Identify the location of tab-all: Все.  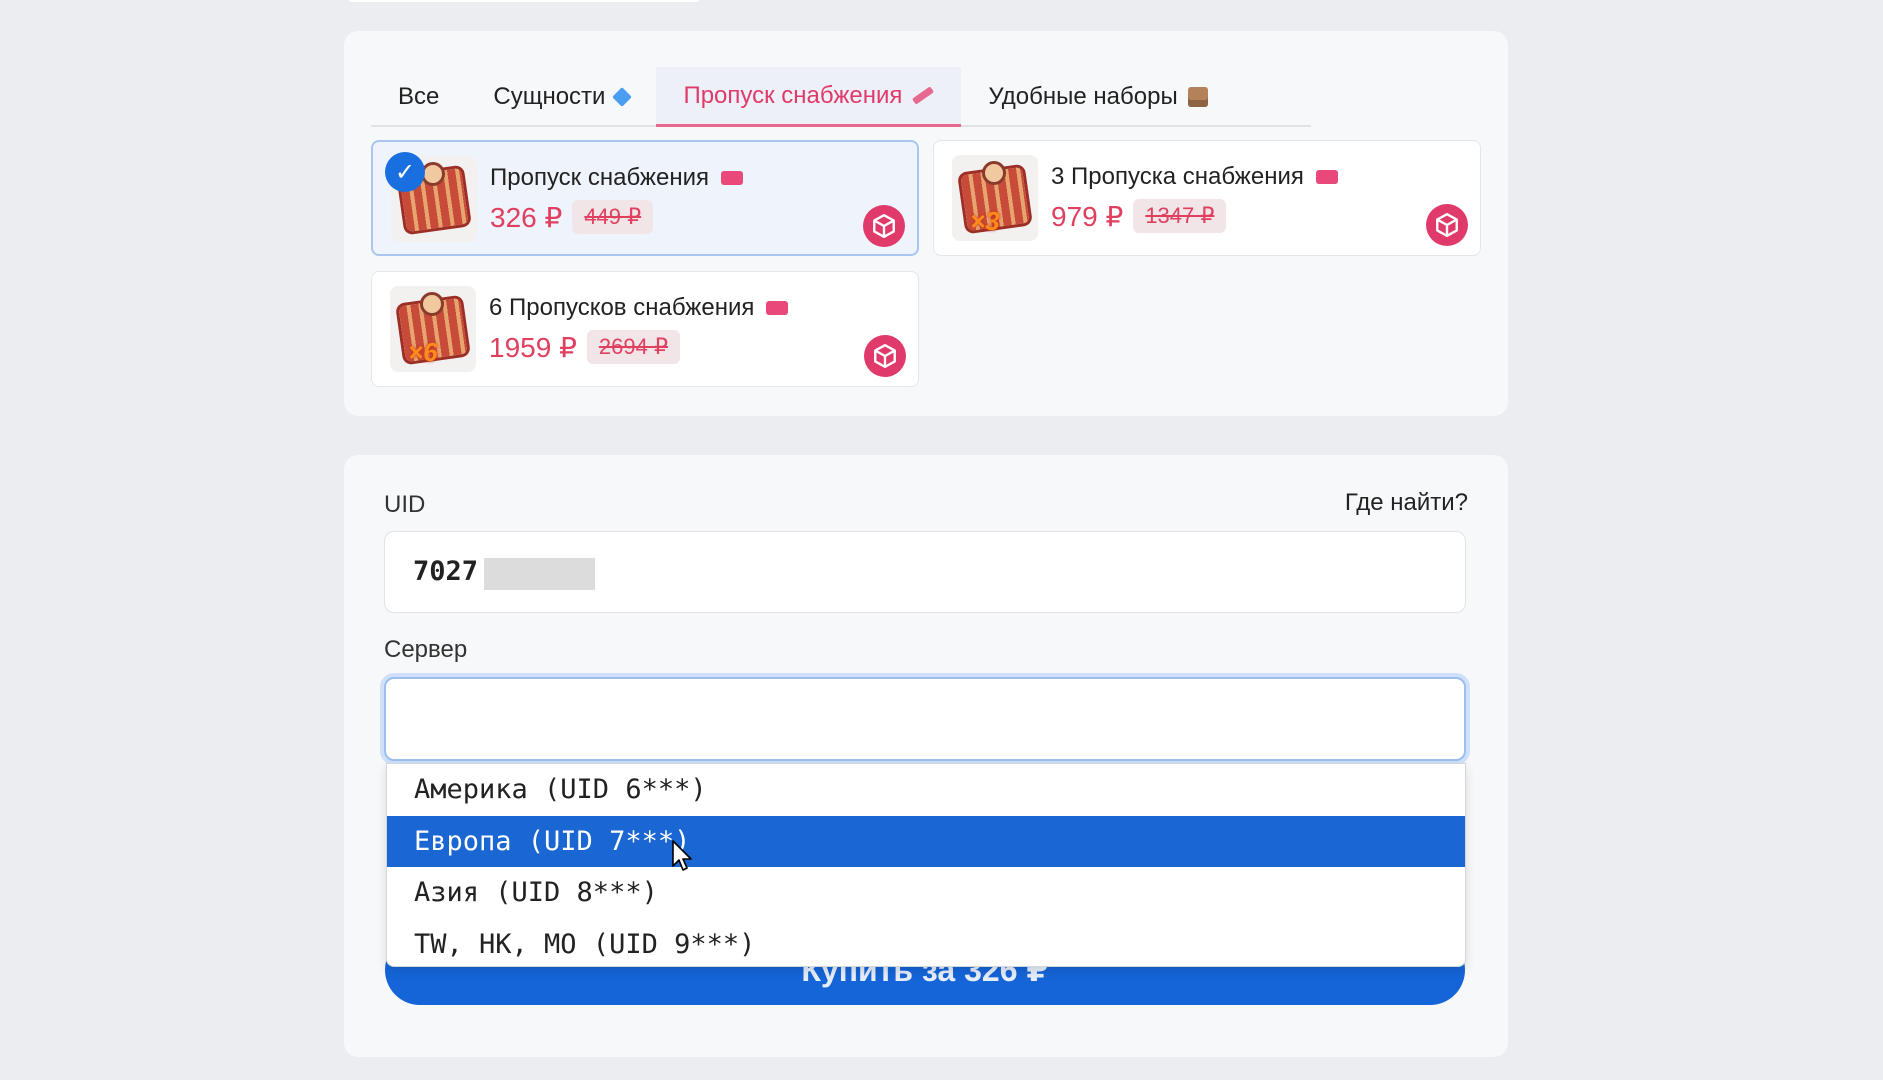
(418, 97).